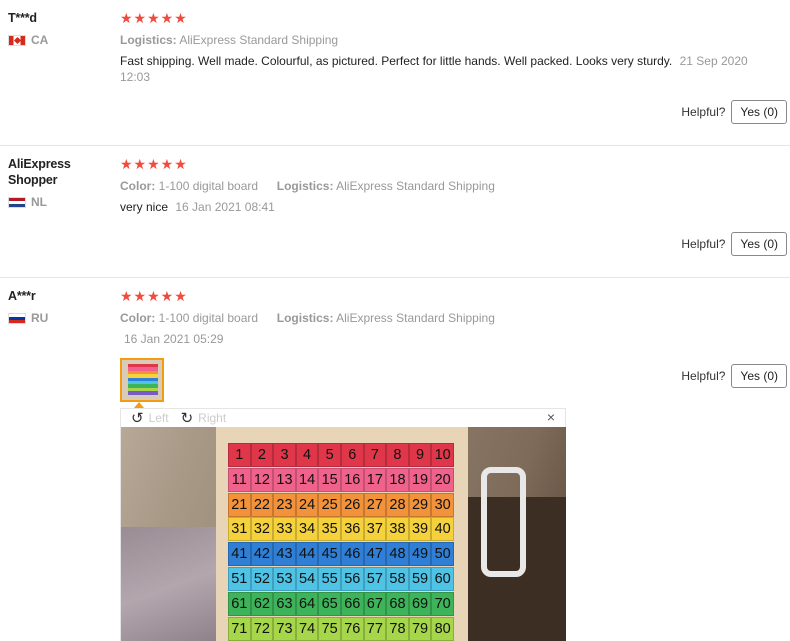  What do you see at coordinates (284, 529) in the screenshot?
I see `board-tile: 33` at bounding box center [284, 529].